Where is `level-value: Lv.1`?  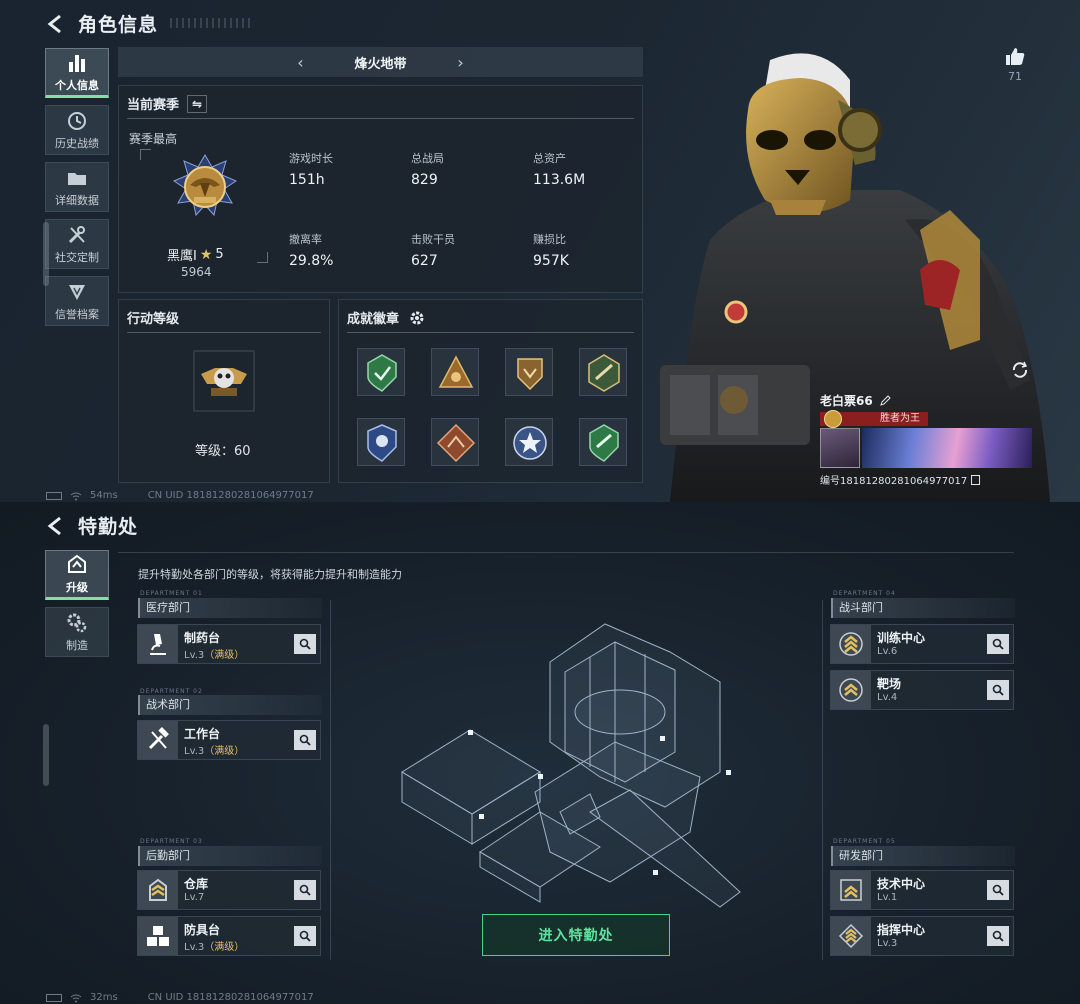
level-value: Lv.1 is located at coordinates (887, 897).